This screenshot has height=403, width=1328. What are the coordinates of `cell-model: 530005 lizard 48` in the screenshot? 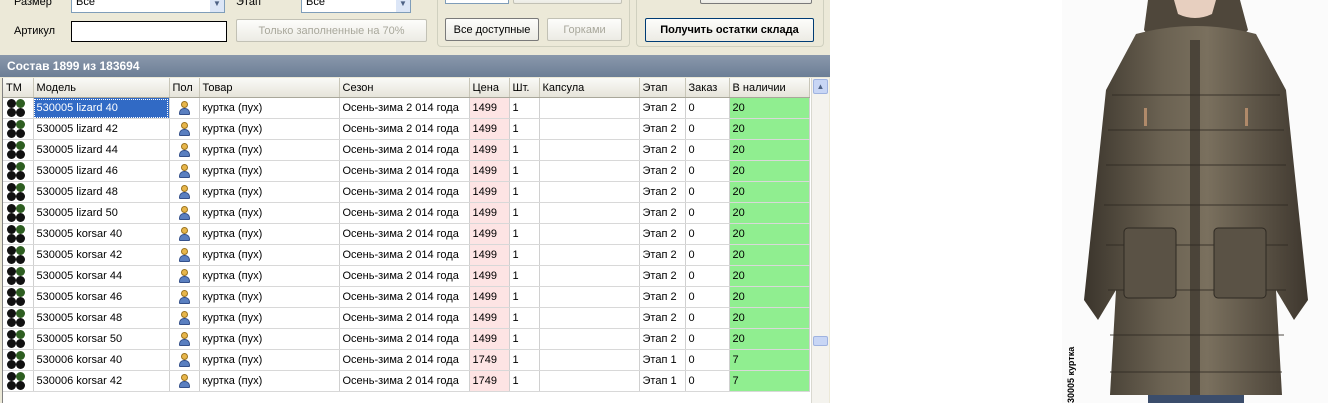 It's located at (101, 192).